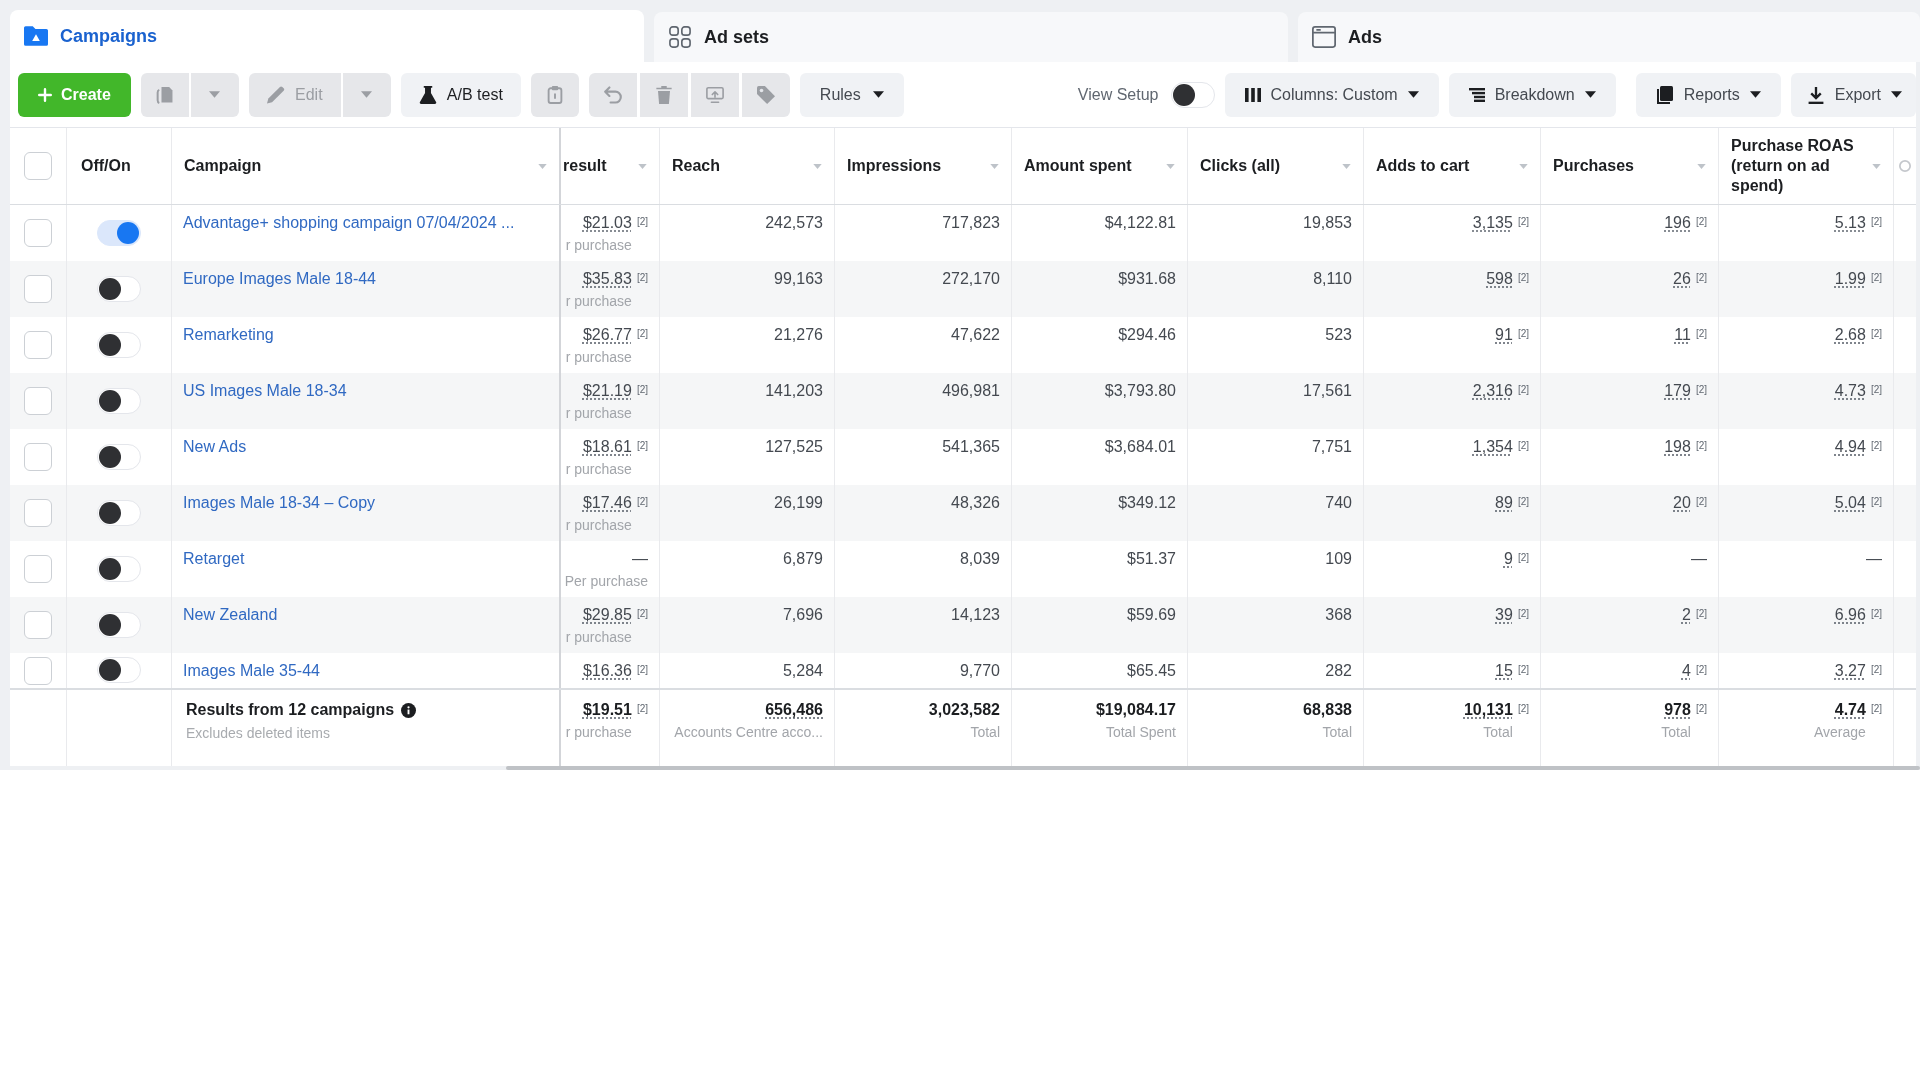 The image size is (1920, 1080). What do you see at coordinates (1686, 671) in the screenshot?
I see `cell-value: 4` at bounding box center [1686, 671].